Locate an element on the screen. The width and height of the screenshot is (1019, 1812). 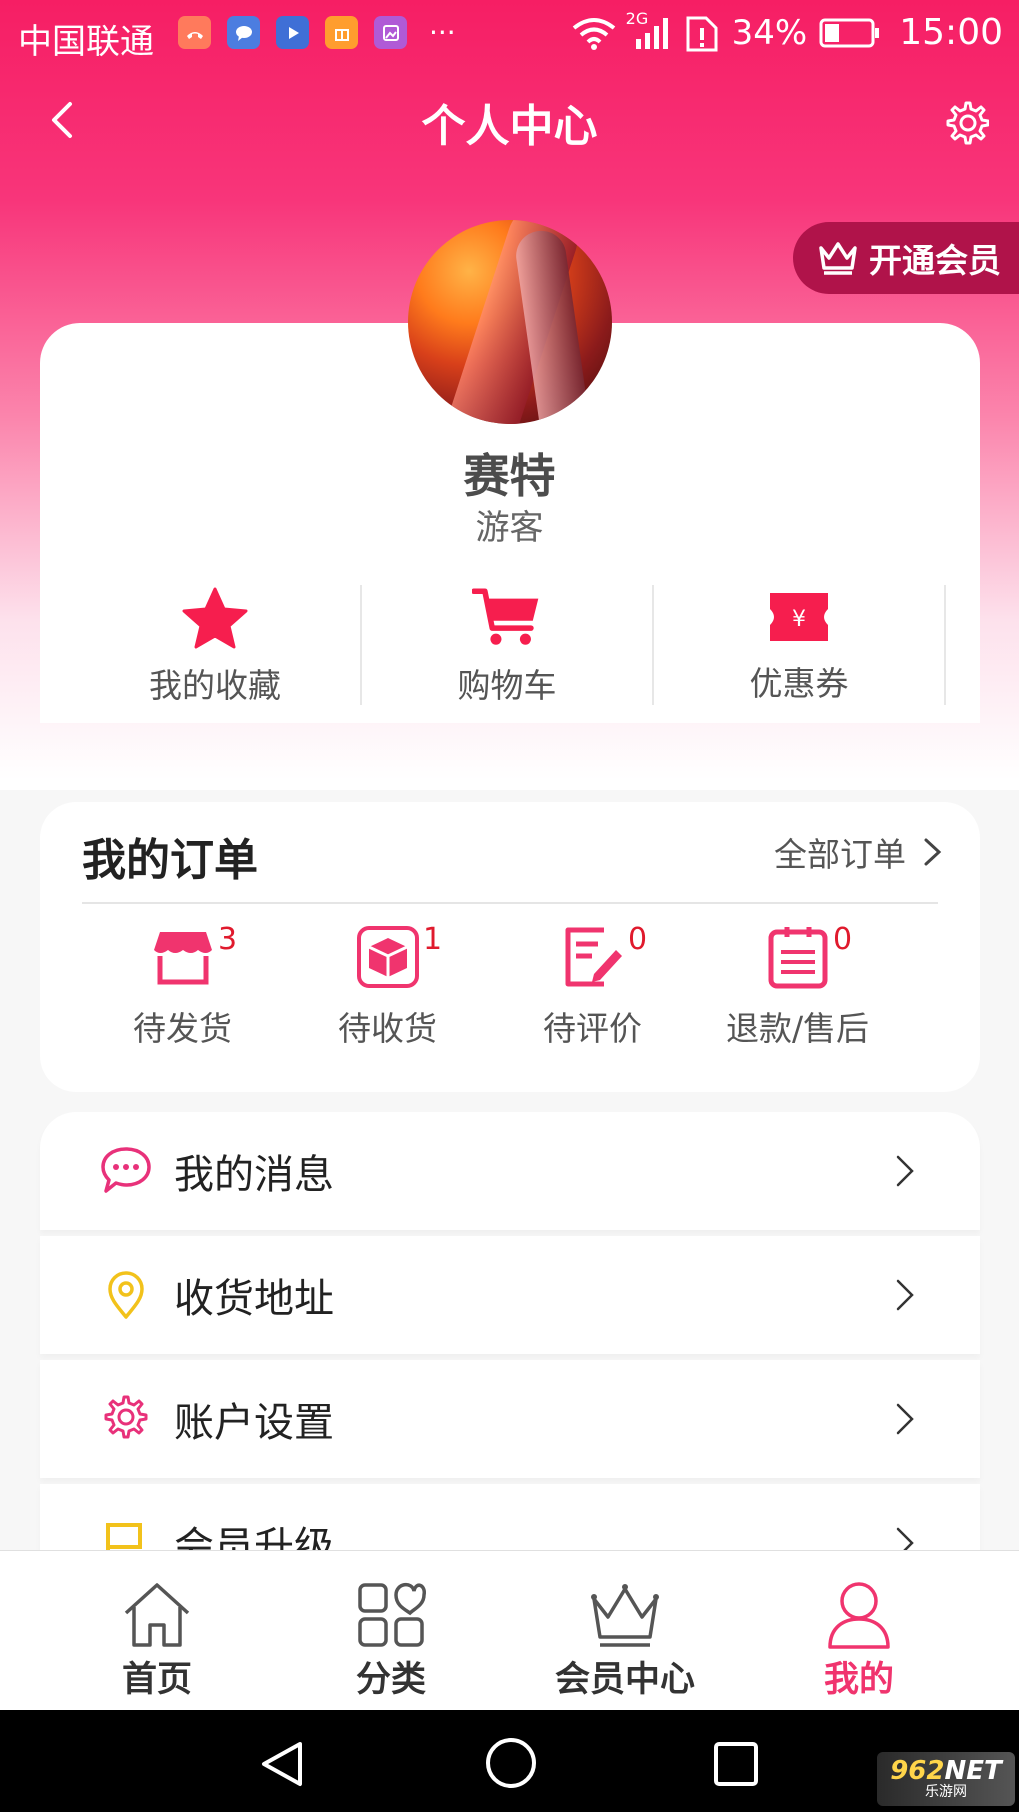
top-bar: 个人中心 is located at coordinates (509, 120).